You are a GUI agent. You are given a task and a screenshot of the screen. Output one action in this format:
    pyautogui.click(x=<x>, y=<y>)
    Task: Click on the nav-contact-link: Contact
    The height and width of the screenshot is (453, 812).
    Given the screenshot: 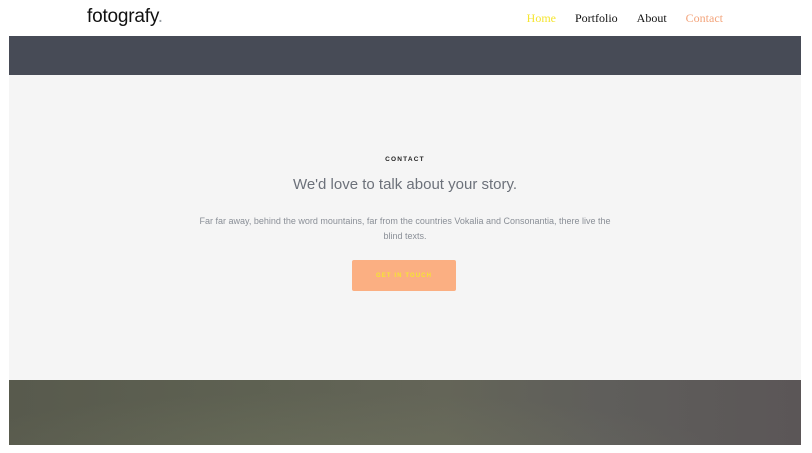 What is the action you would take?
    pyautogui.click(x=704, y=18)
    